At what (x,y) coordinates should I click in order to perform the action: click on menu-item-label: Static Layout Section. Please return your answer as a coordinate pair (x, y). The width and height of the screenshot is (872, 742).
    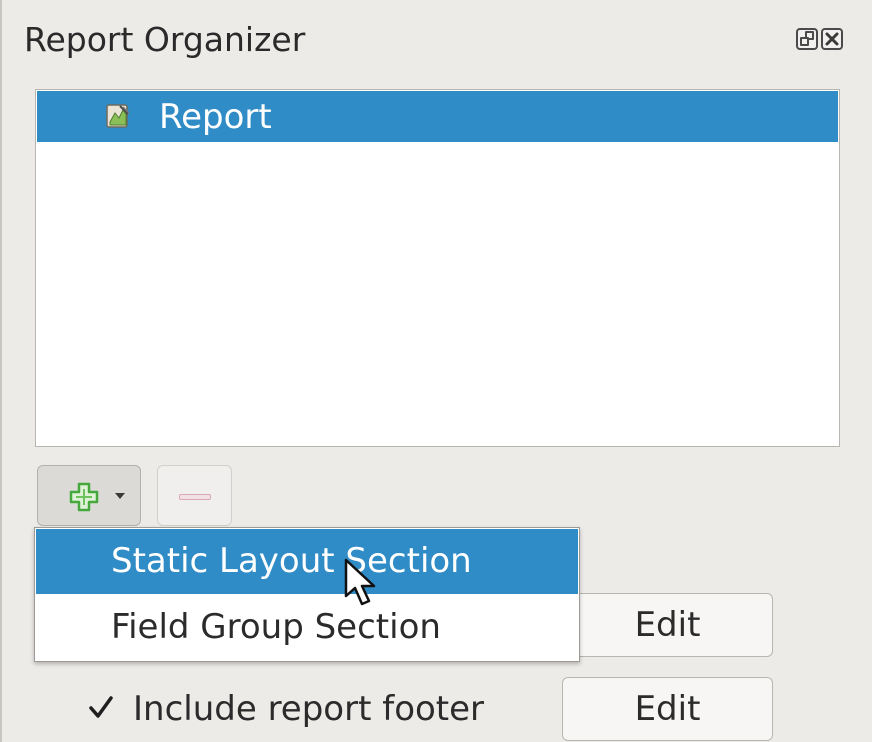
    Looking at the image, I should click on (291, 561).